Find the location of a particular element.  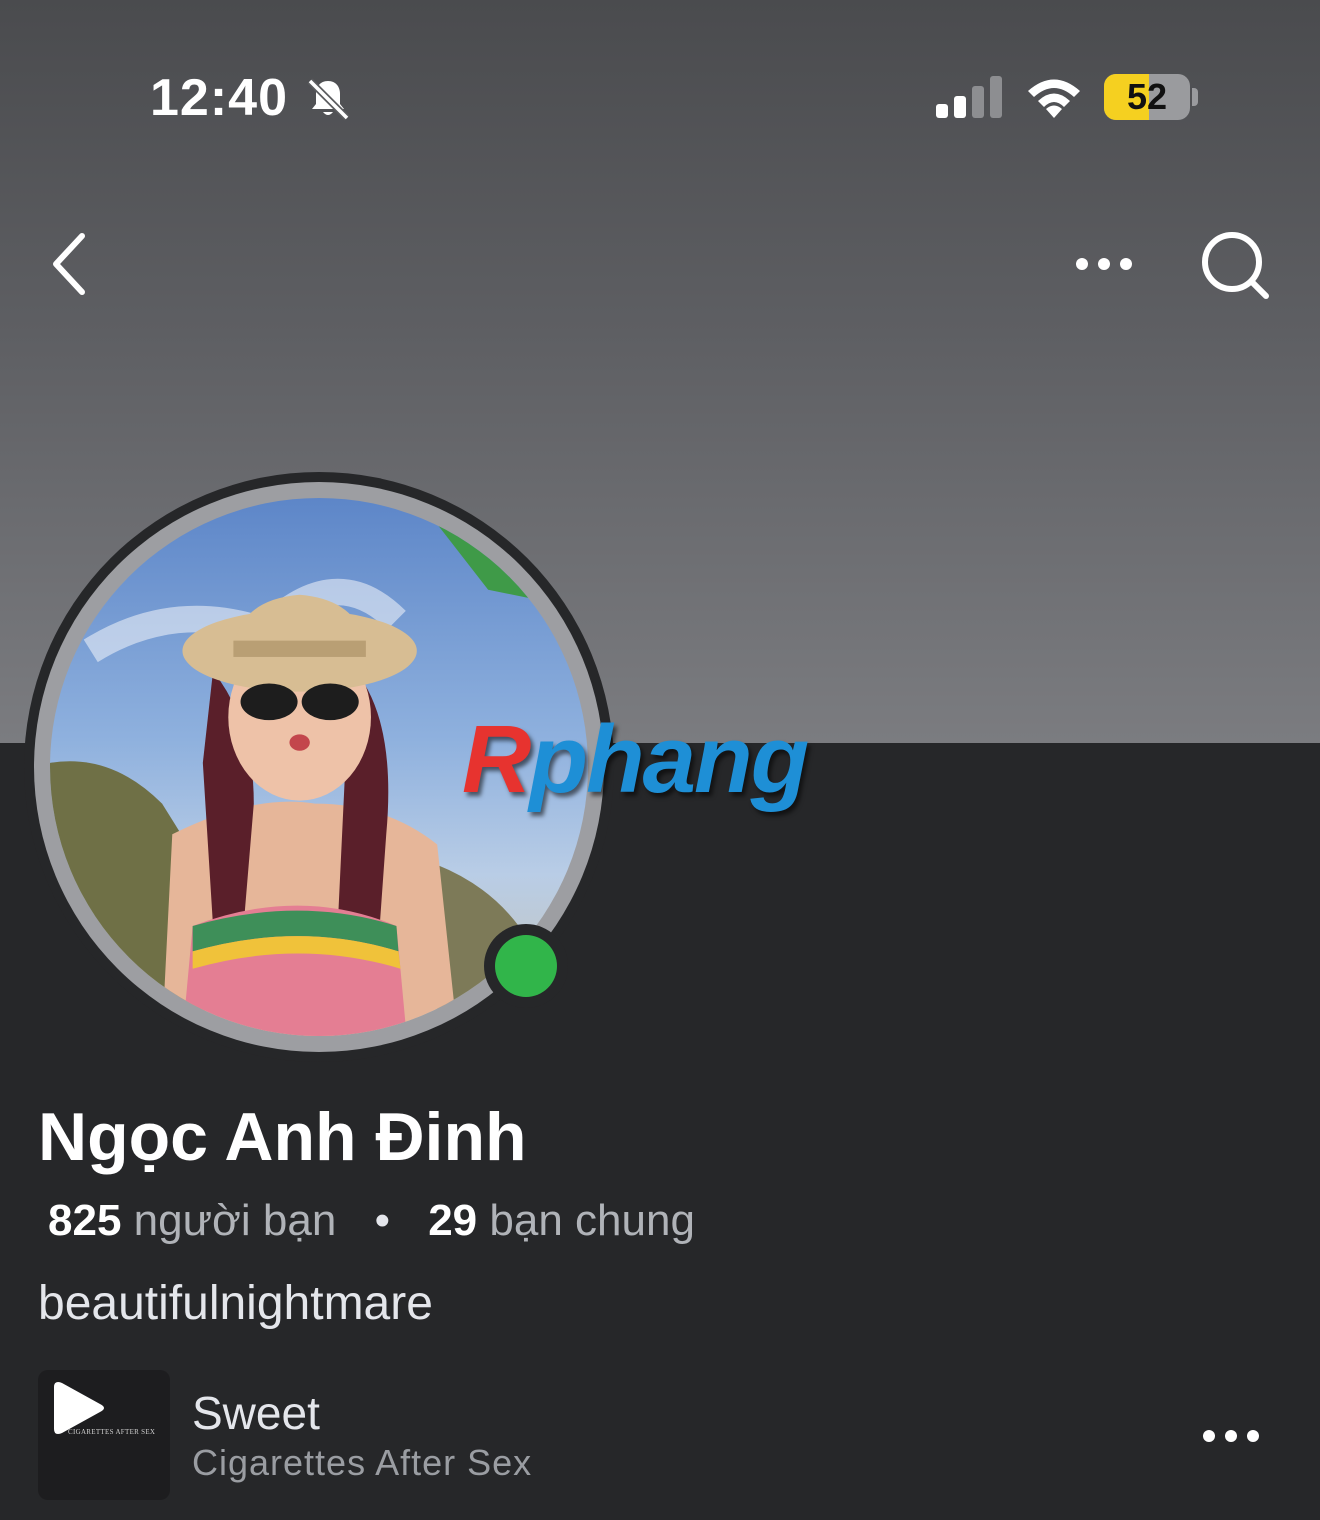

watermark-logo: Rphang is located at coordinates (635, 760).